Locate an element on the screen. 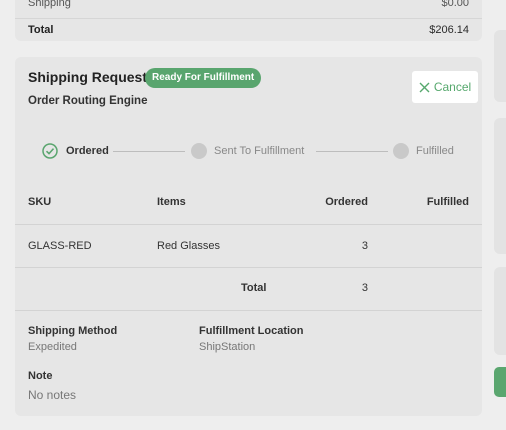 The image size is (506, 430). step-sent-to-fulfillment: Sent To Fulfillment is located at coordinates (247, 151).